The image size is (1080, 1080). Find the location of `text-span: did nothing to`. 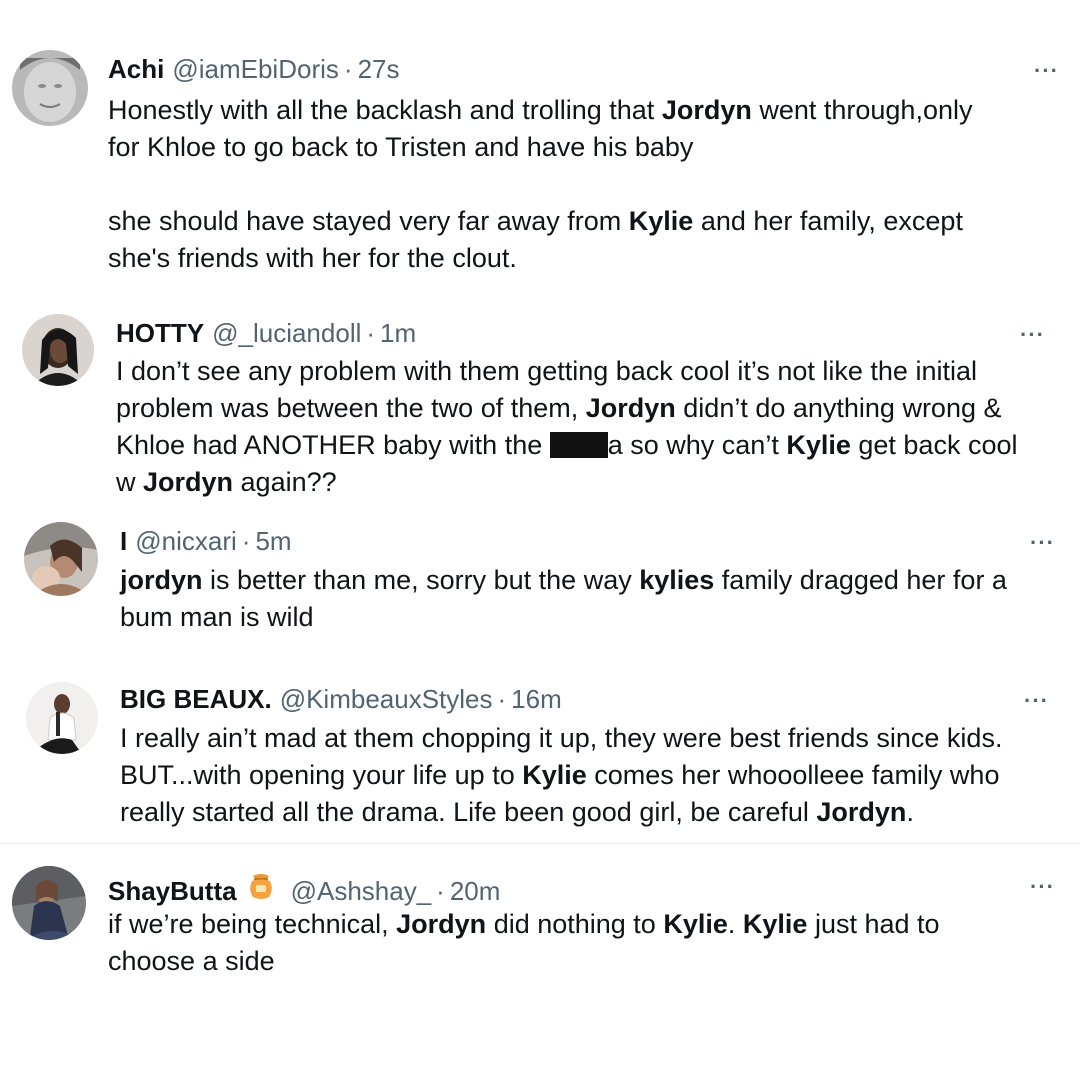

text-span: did nothing to is located at coordinates (575, 924).